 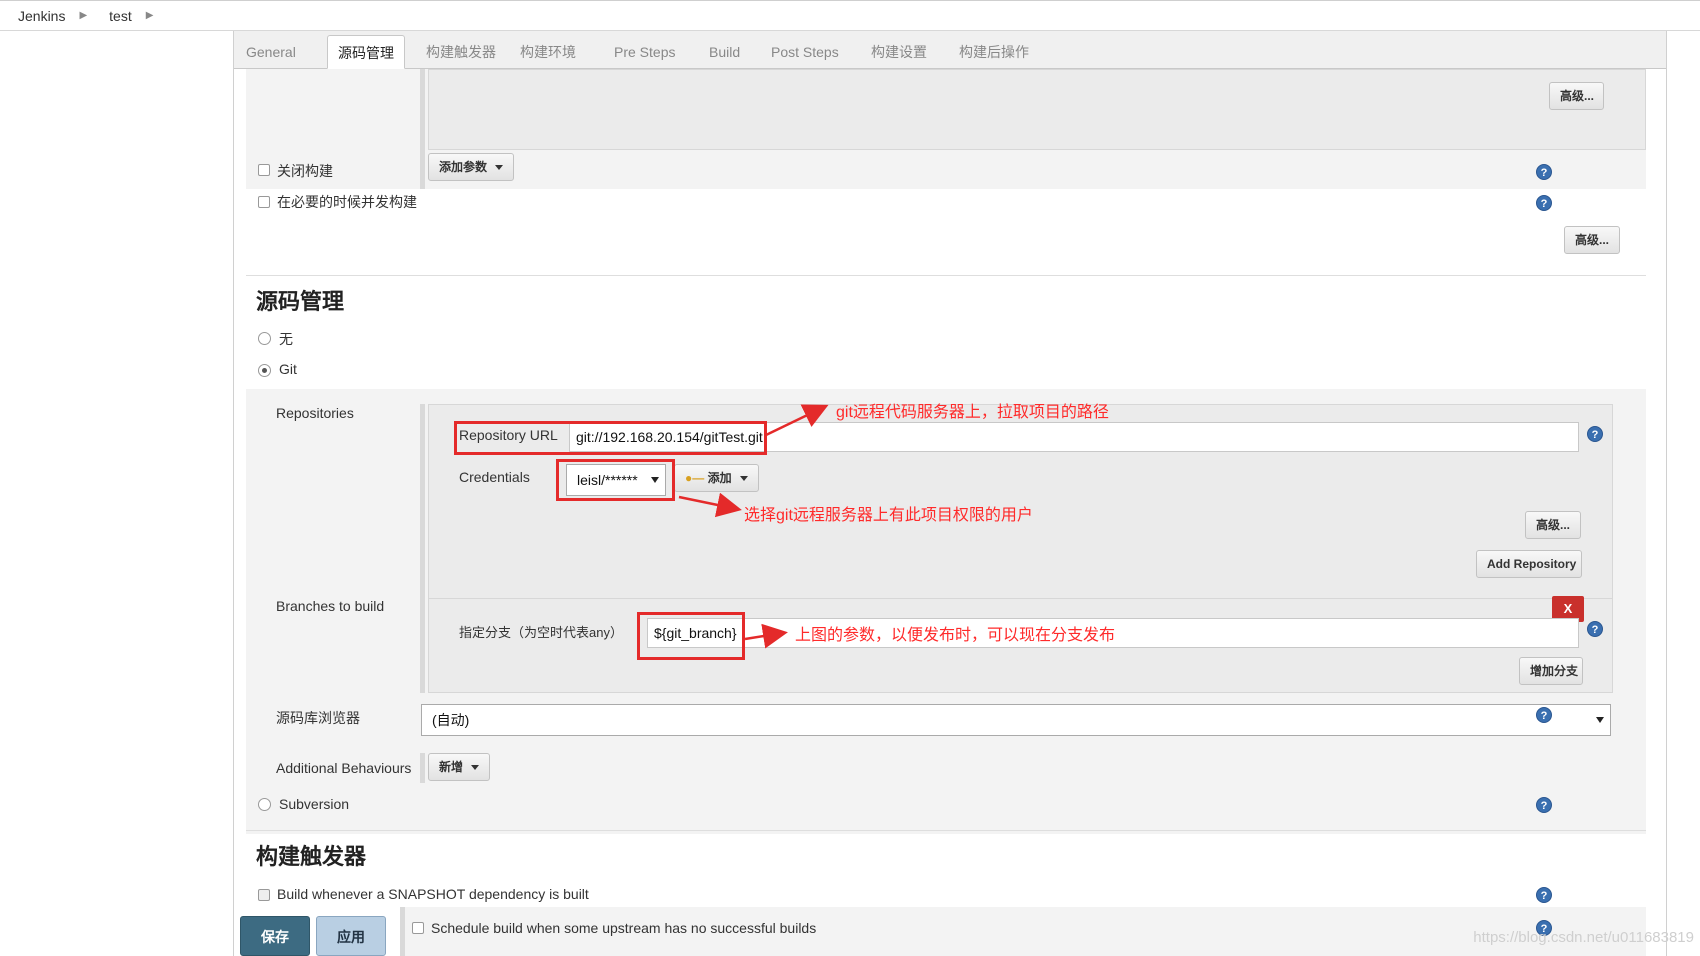 What do you see at coordinates (120, 16) in the screenshot?
I see `breadcrumb-test: test` at bounding box center [120, 16].